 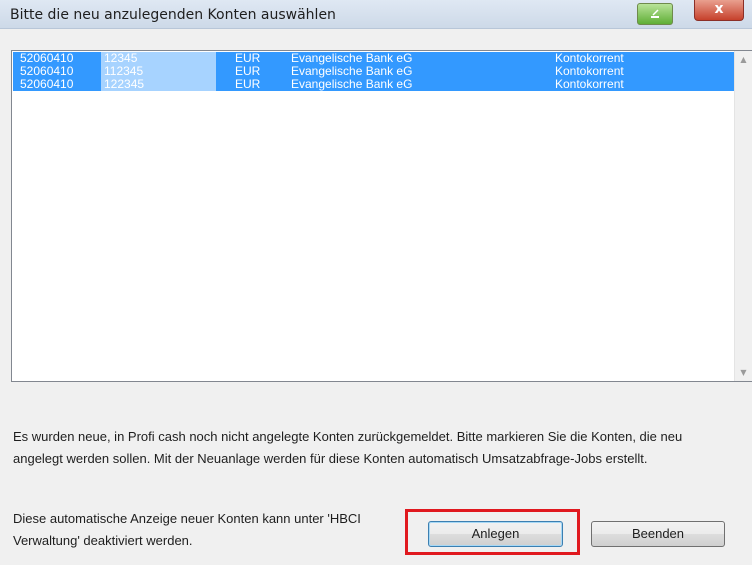 What do you see at coordinates (743, 216) in the screenshot?
I see `vertical-scrollbar: ▲ ▼` at bounding box center [743, 216].